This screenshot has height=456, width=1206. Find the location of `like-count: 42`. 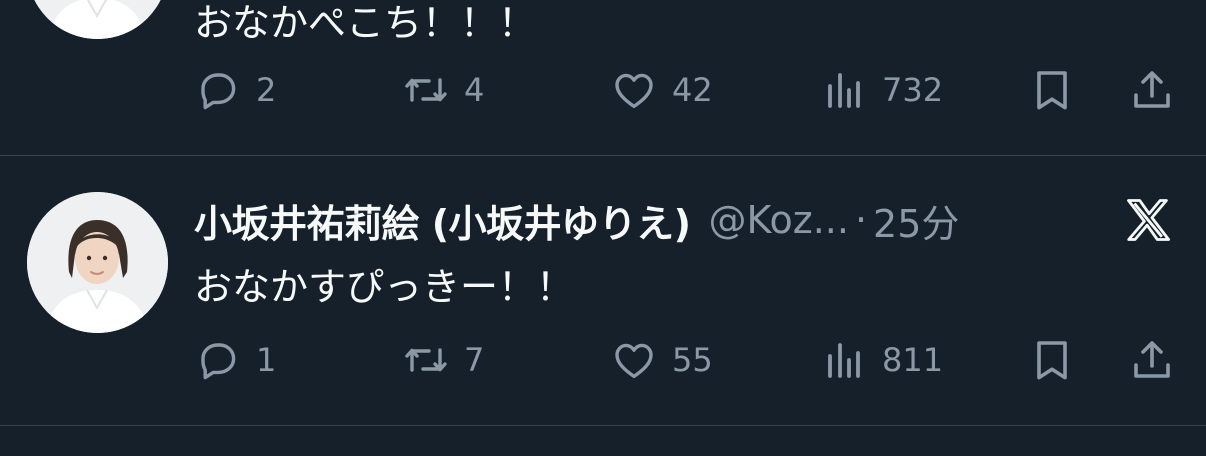

like-count: 42 is located at coordinates (692, 90).